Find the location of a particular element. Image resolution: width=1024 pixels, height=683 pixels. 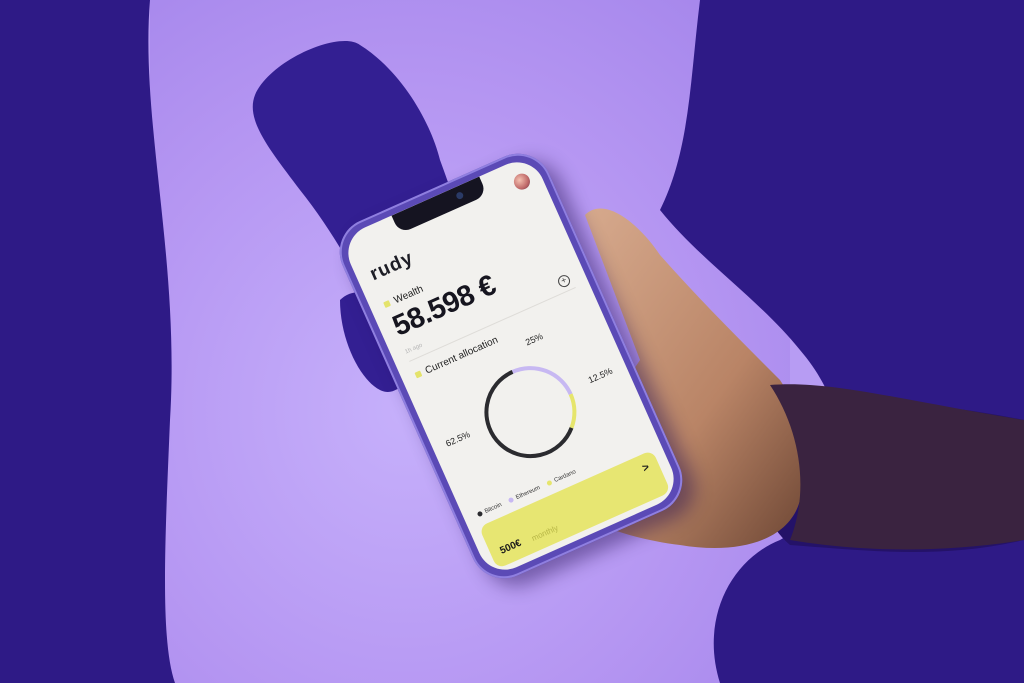

legend-bitcoin: Bitcoin is located at coordinates (489, 510).